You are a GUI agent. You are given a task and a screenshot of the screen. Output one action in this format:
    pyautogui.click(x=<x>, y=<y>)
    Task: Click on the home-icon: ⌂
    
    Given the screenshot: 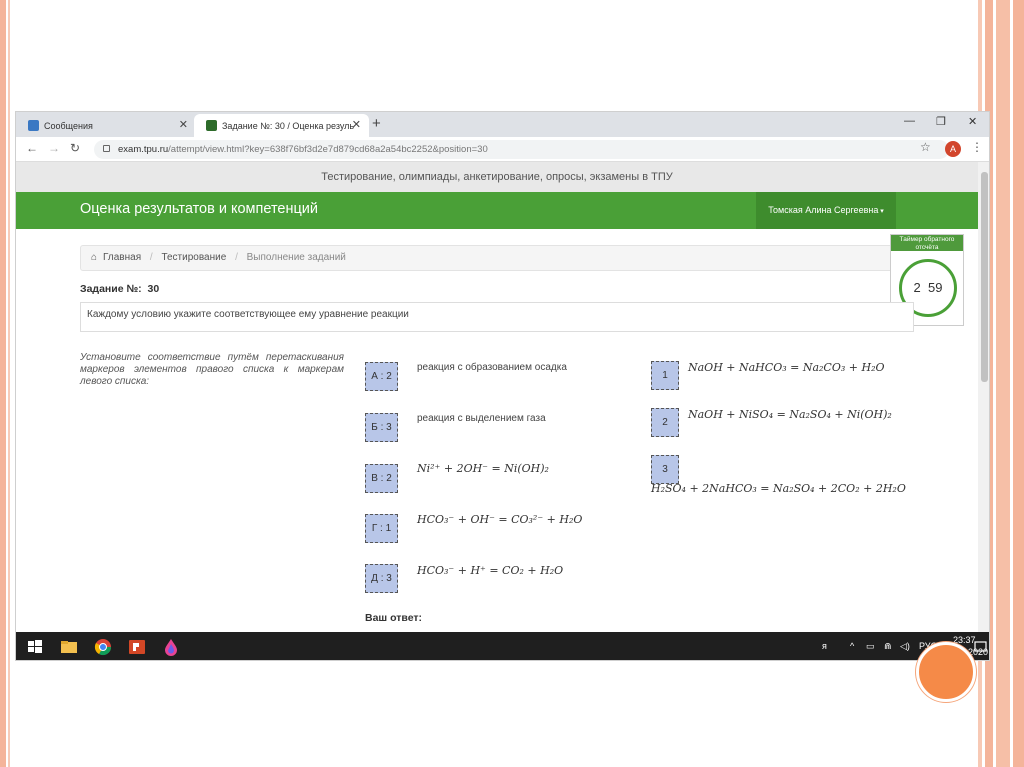 What is the action you would take?
    pyautogui.click(x=94, y=257)
    